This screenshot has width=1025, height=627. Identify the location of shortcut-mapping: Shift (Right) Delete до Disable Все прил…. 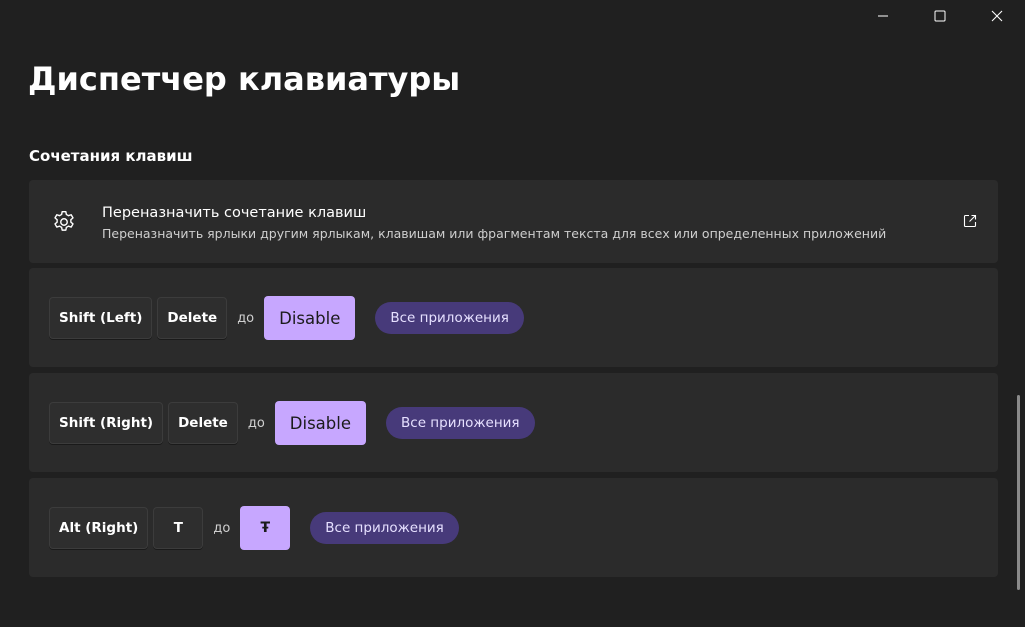
(292, 423).